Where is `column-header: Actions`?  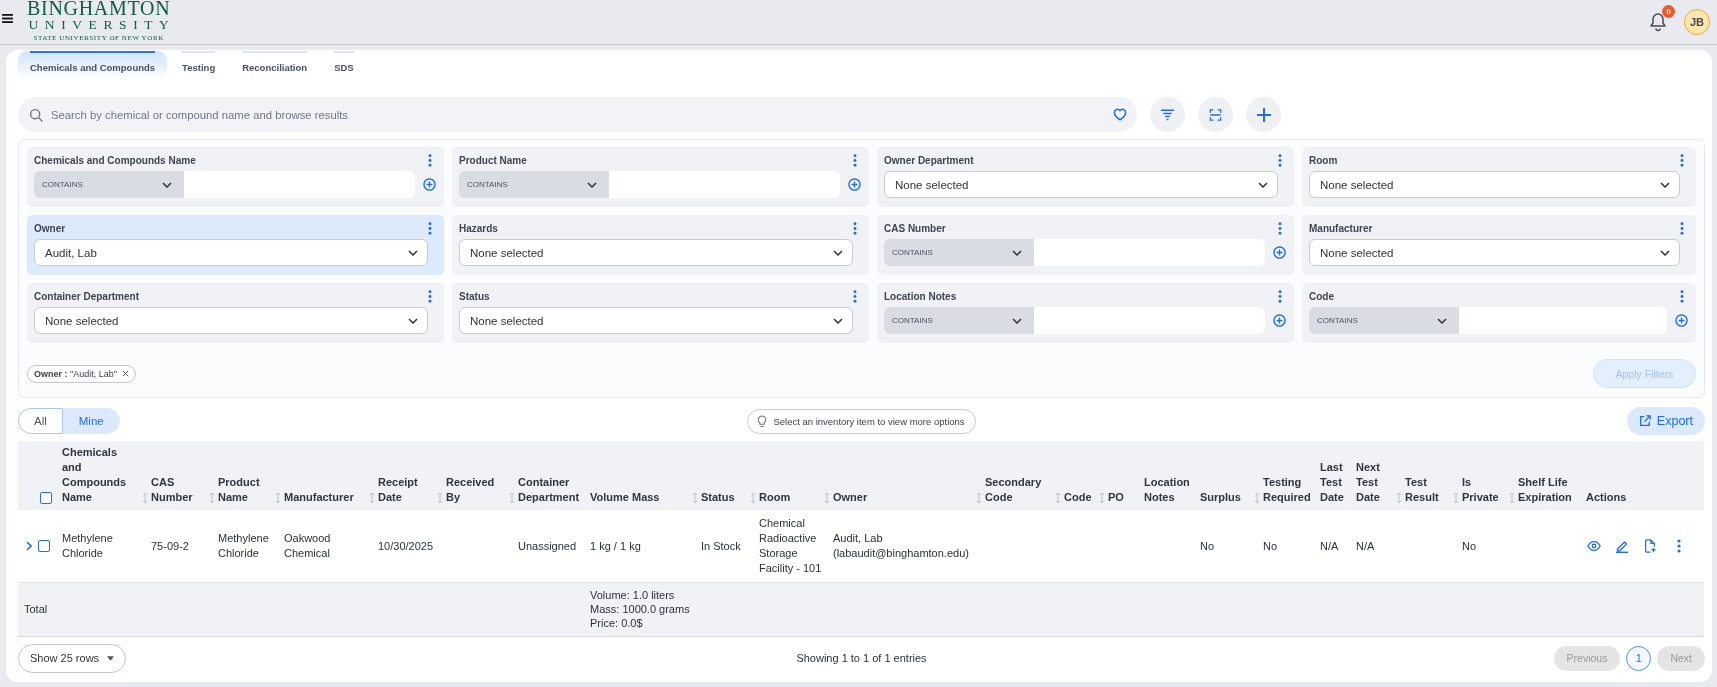 column-header: Actions is located at coordinates (1607, 497).